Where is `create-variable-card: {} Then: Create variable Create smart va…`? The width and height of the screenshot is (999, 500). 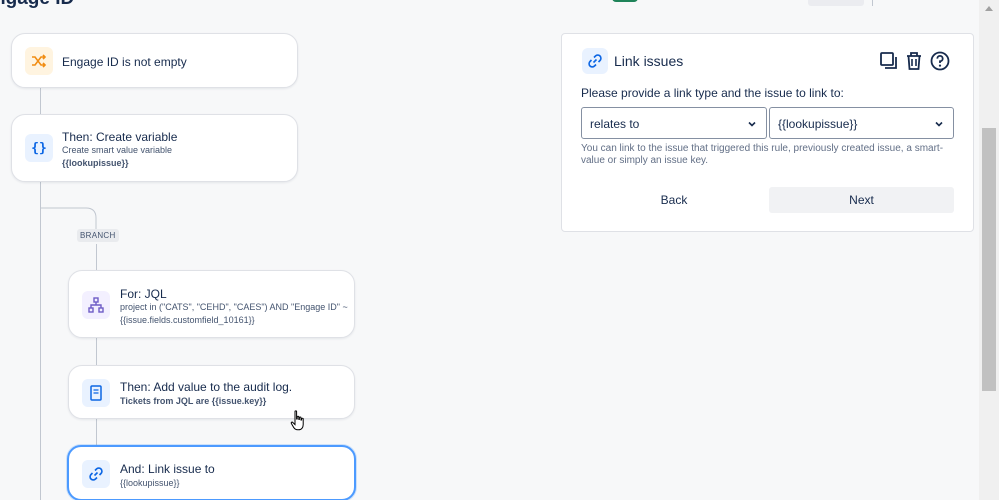
create-variable-card: {} Then: Create variable Create smart va… is located at coordinates (154, 148).